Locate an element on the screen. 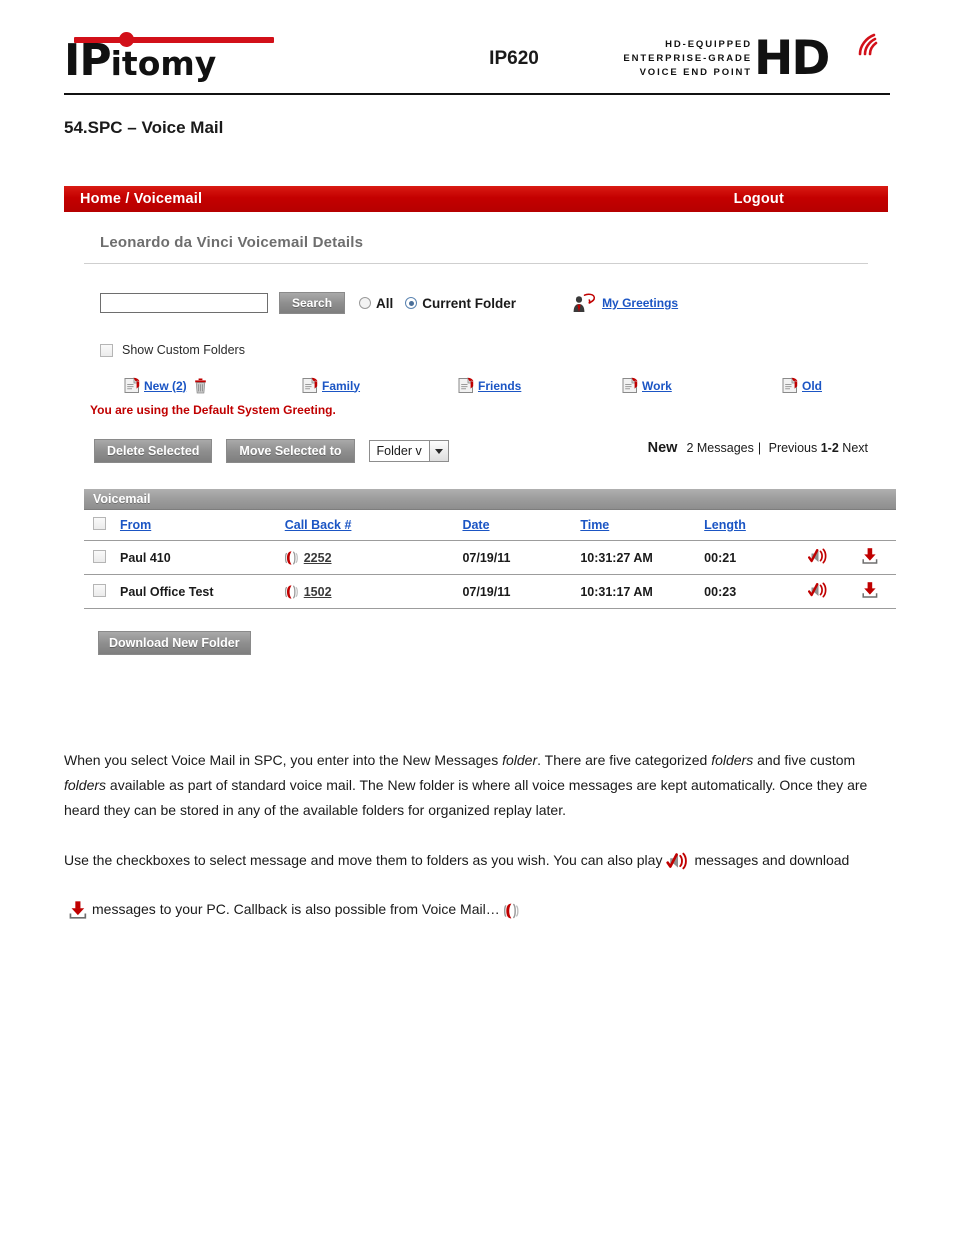 Image resolution: width=954 pixels, height=1235 pixels. column-header-from: From is located at coordinates (198, 525).